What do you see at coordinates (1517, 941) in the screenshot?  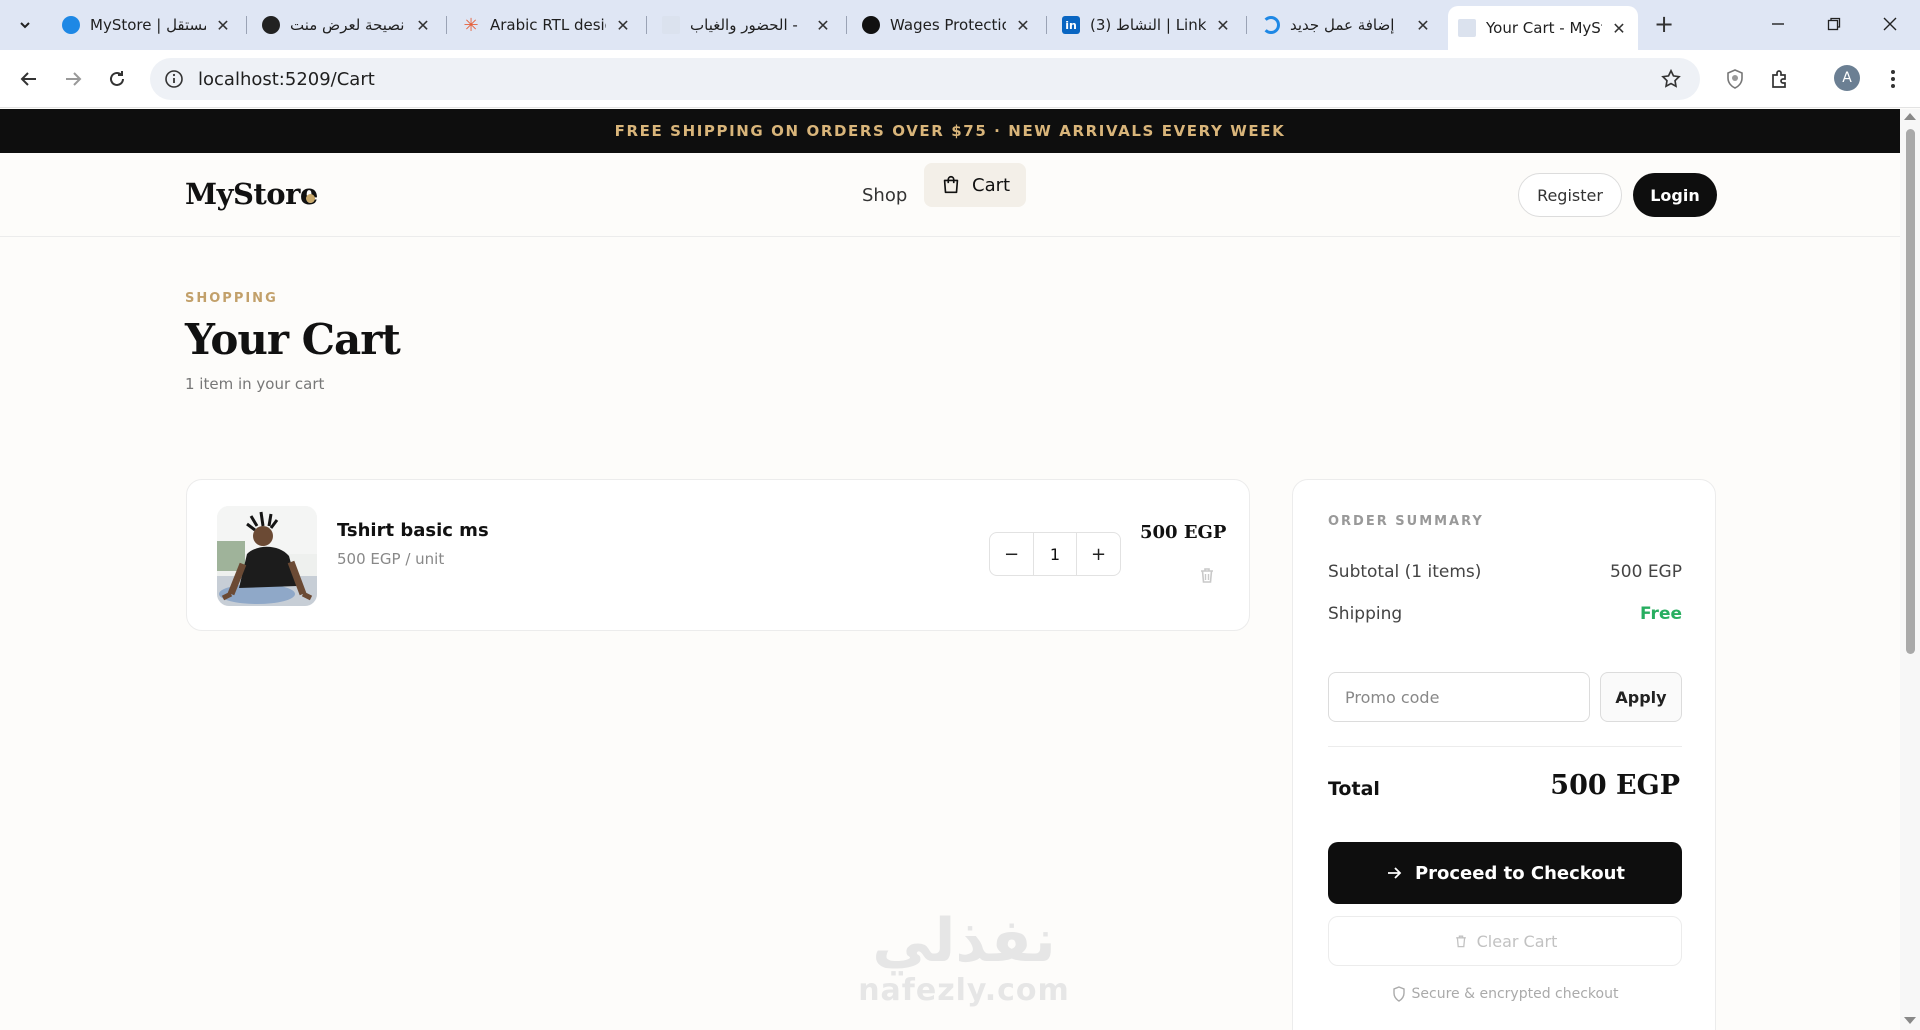 I see `clear-cart-label: Clear Cart` at bounding box center [1517, 941].